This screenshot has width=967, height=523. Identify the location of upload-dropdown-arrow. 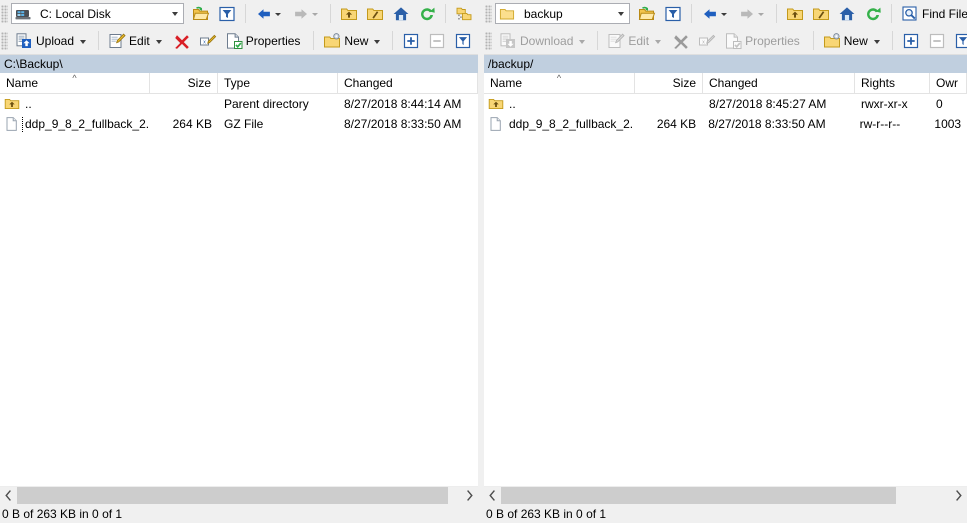
(83, 41).